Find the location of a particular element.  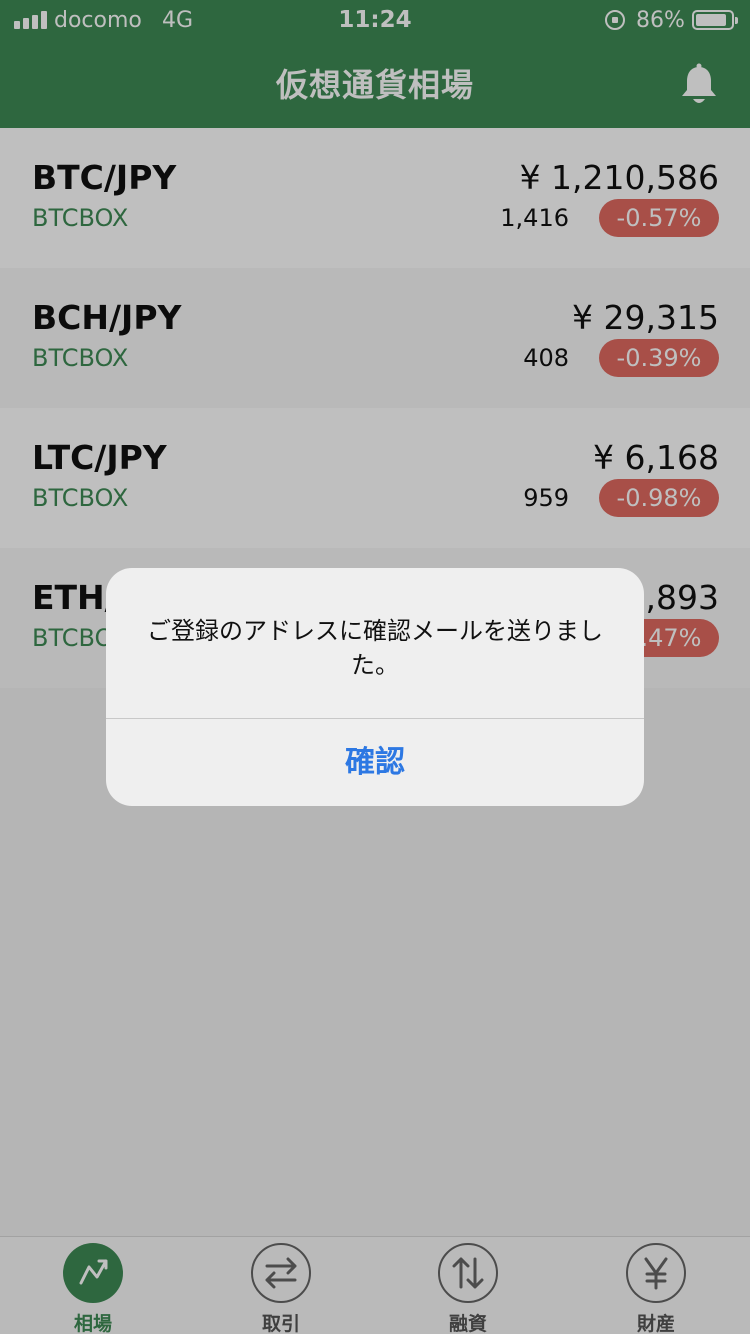

alert-dialog: ご登録のアドレスに確認メールを送りました。 確認 is located at coordinates (375, 687).